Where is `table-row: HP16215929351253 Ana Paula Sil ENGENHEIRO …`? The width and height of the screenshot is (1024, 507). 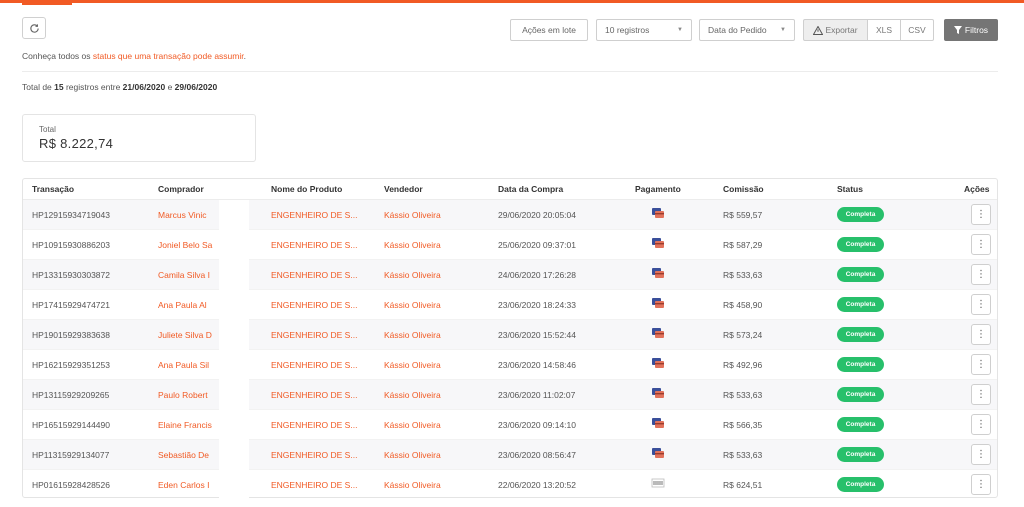 table-row: HP16215929351253 Ana Paula Sil ENGENHEIRO … is located at coordinates (510, 365).